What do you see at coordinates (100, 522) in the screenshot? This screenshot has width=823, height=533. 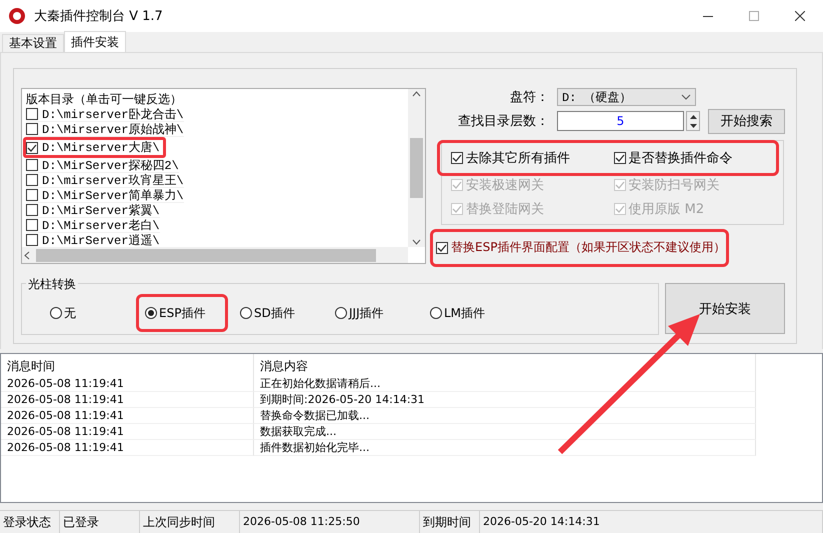 I see `status-text: 已登录` at bounding box center [100, 522].